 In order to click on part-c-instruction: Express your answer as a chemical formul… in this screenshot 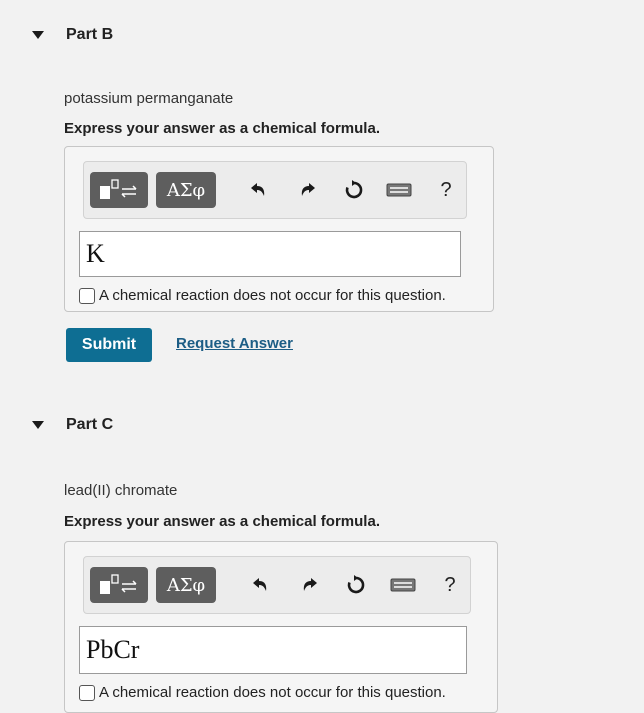, I will do `click(222, 521)`.